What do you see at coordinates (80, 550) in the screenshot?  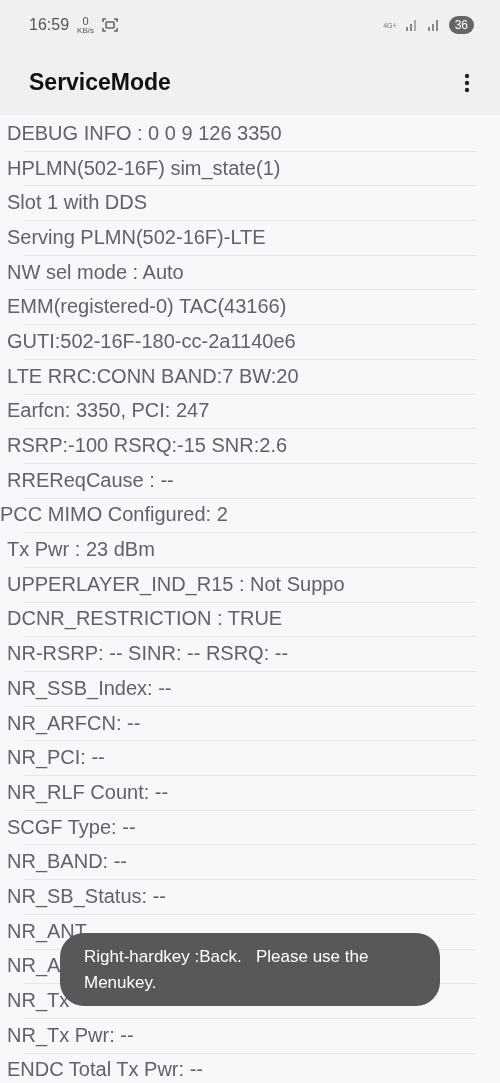 I see `info-line: Tx Pwr : 23 dBm` at bounding box center [80, 550].